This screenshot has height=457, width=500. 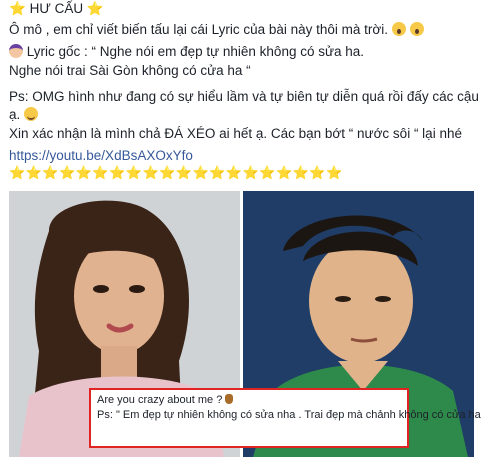 I want to click on lyric-line-2: Nghe nói trai Sài Gòn không có cửa ha “, so click(x=130, y=71).